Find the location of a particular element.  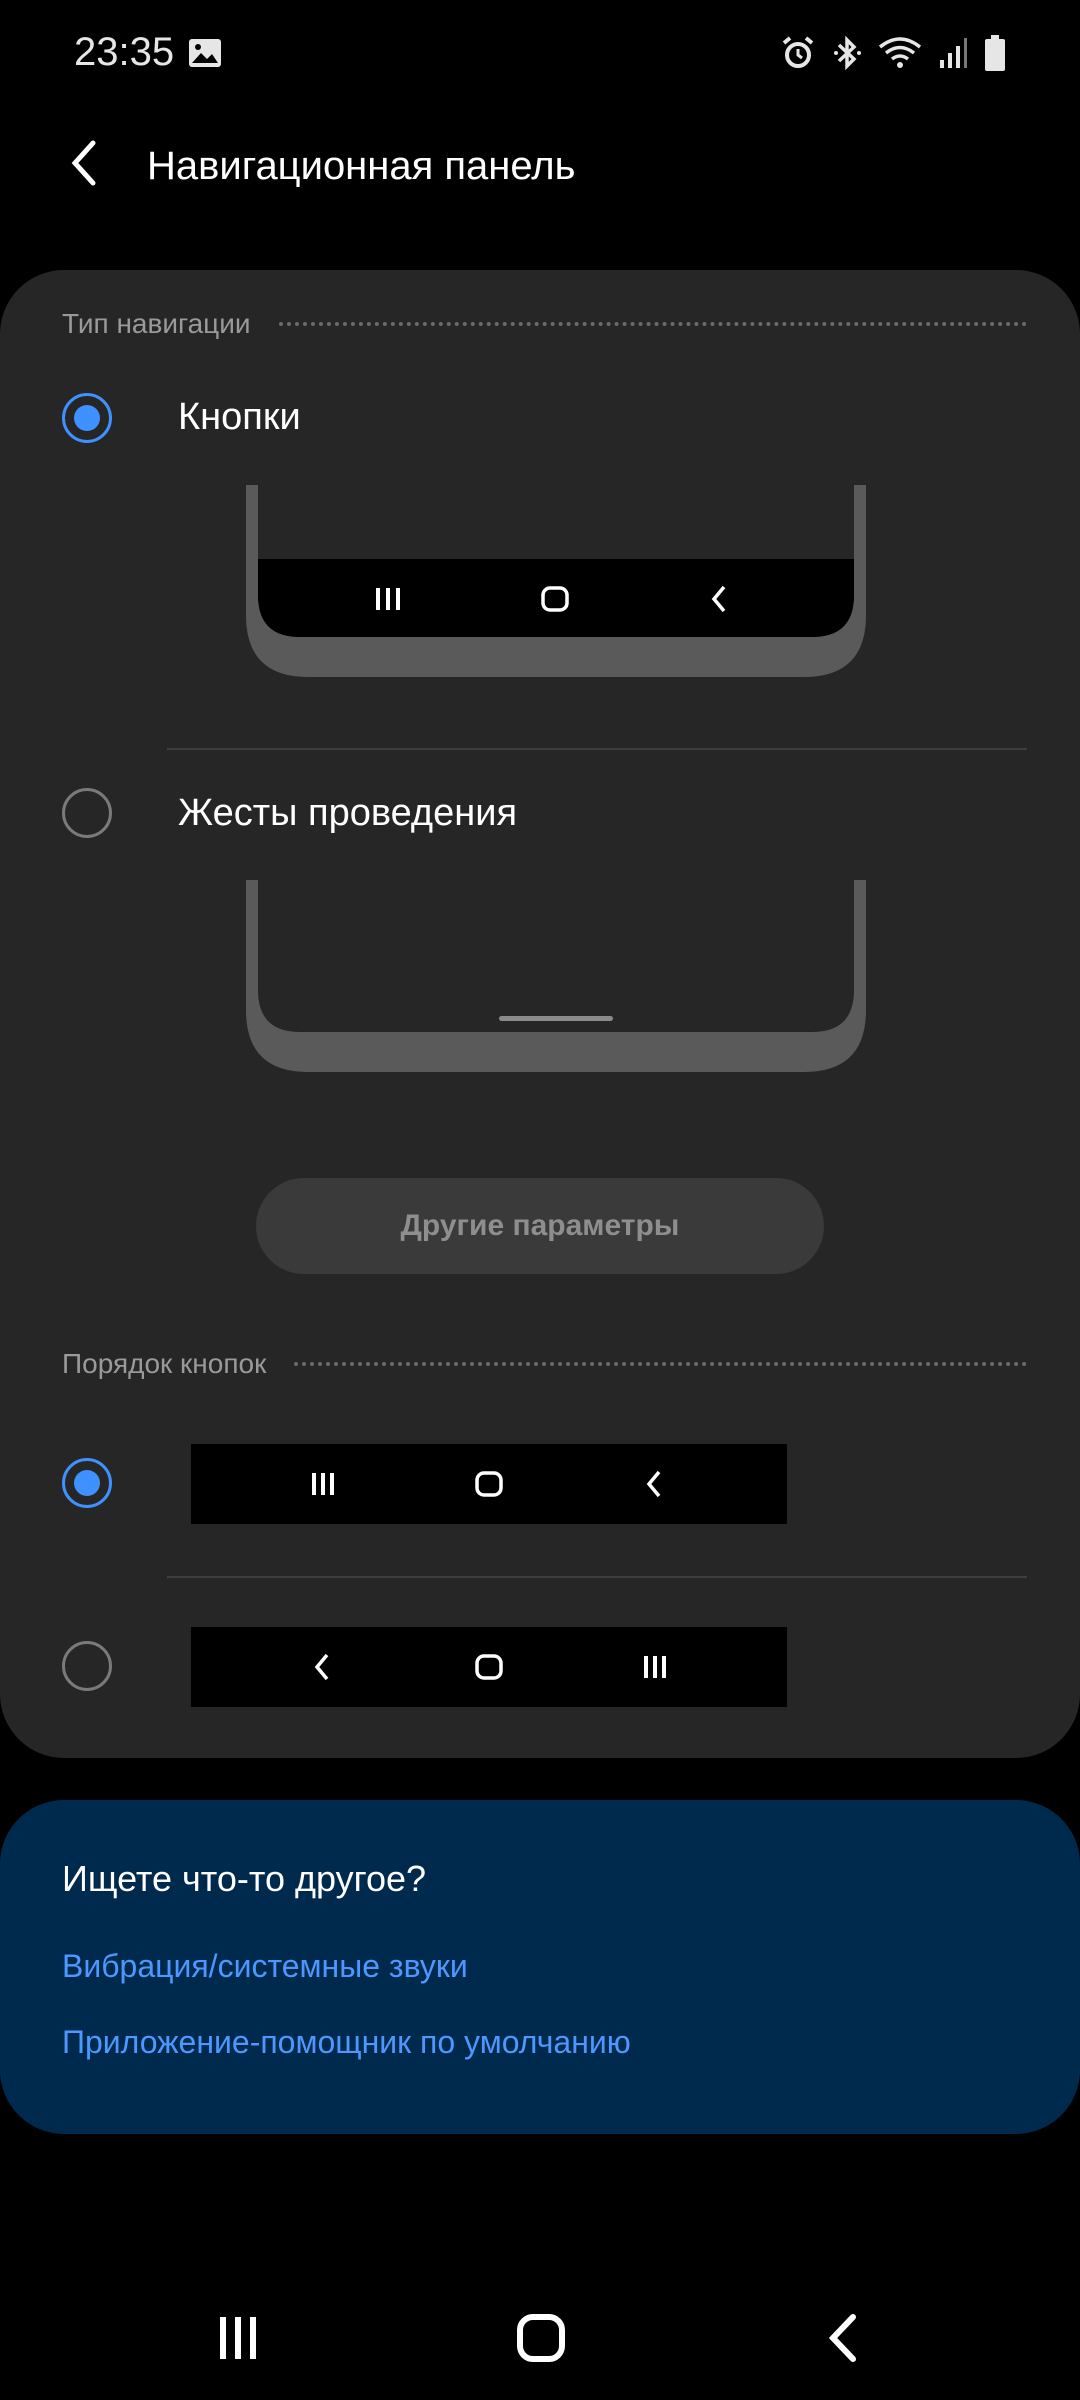

chevron-left-icon is located at coordinates (84, 165).